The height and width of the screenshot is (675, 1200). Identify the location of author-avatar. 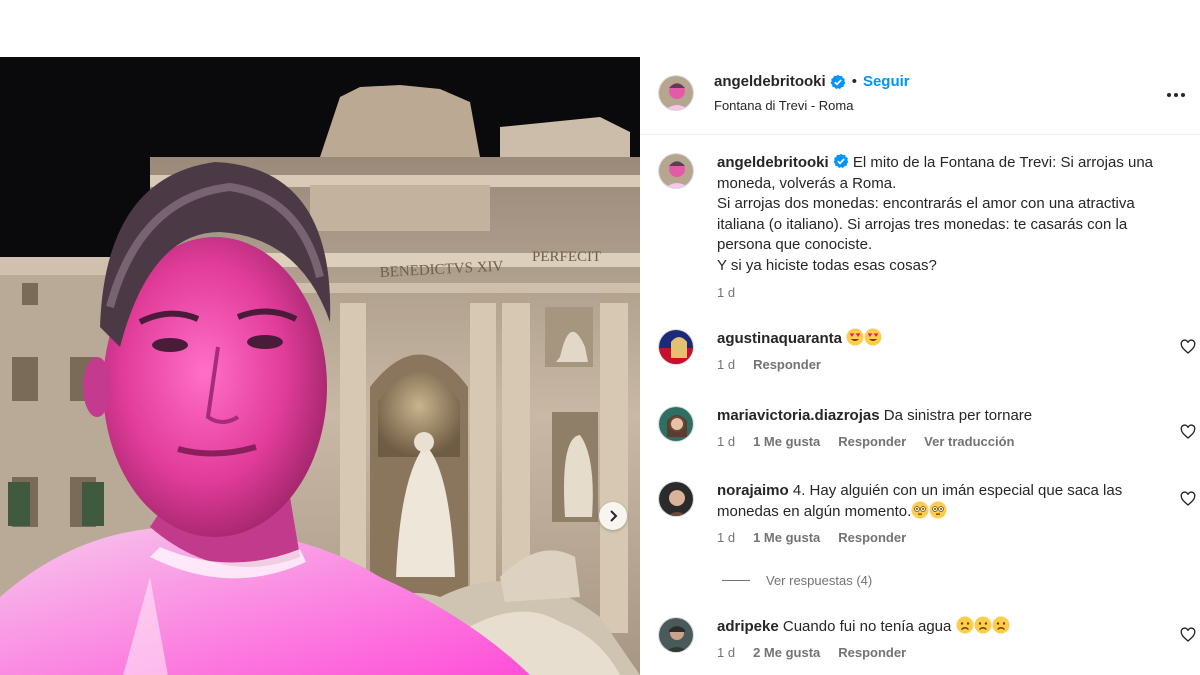
(676, 93).